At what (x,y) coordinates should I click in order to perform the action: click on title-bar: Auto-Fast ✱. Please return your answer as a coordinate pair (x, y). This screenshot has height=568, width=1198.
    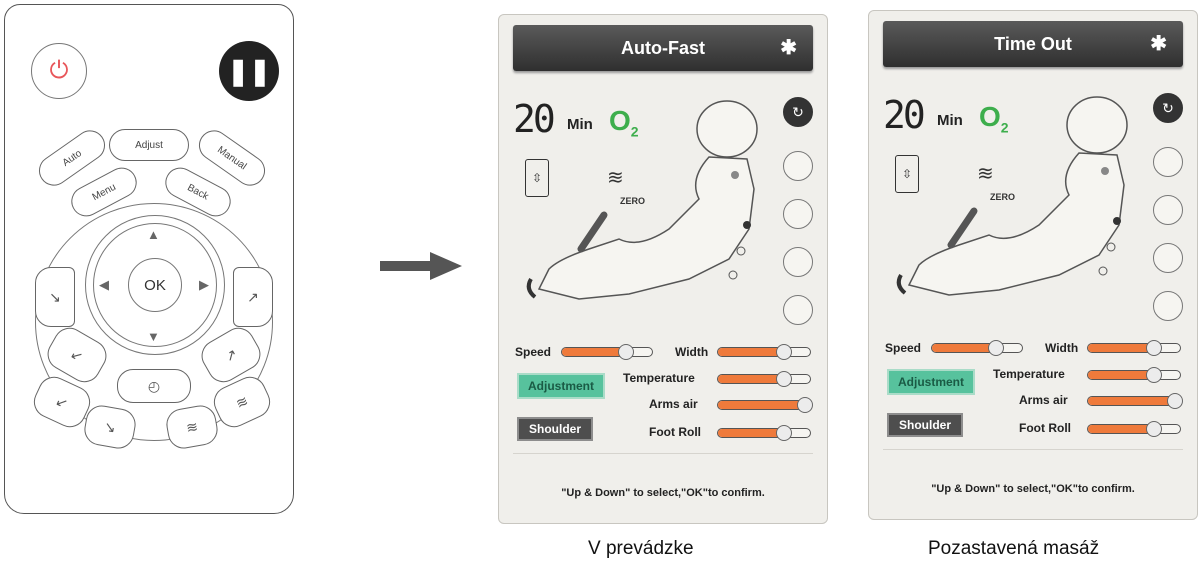
    Looking at the image, I should click on (663, 48).